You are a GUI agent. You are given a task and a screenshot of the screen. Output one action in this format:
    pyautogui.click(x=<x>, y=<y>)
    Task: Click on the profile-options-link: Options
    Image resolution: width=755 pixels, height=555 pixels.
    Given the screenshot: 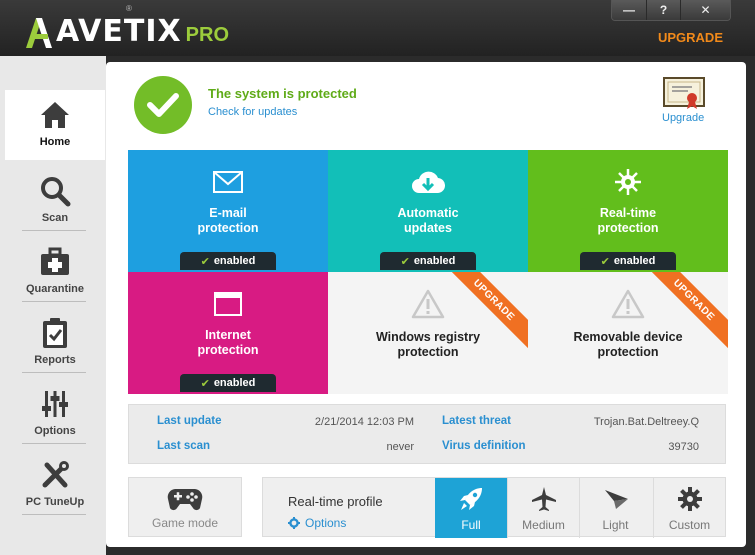 What is the action you would take?
    pyautogui.click(x=317, y=523)
    